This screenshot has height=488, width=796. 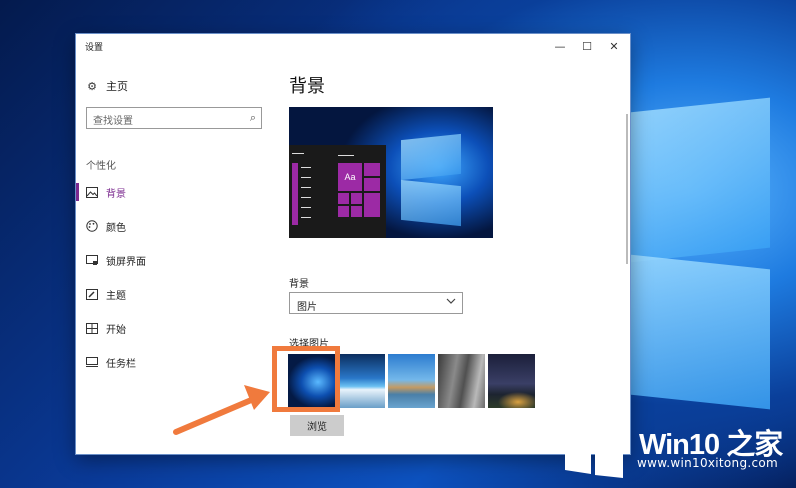 What do you see at coordinates (708, 463) in the screenshot?
I see `watermark-site: www.win10xitong.com` at bounding box center [708, 463].